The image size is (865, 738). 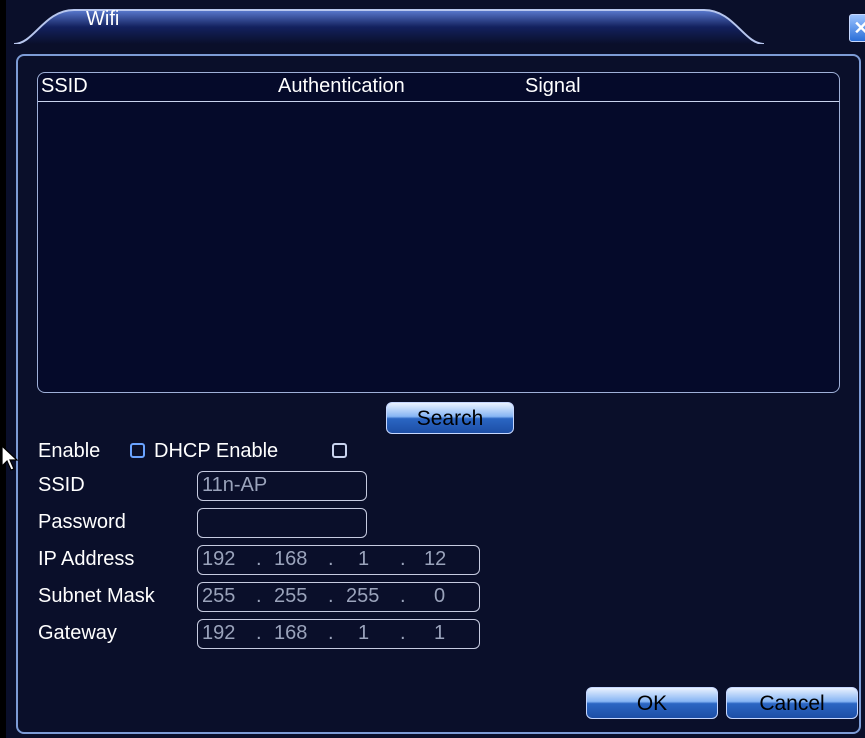 What do you see at coordinates (218, 633) in the screenshot?
I see `gateway-octet-1: 192` at bounding box center [218, 633].